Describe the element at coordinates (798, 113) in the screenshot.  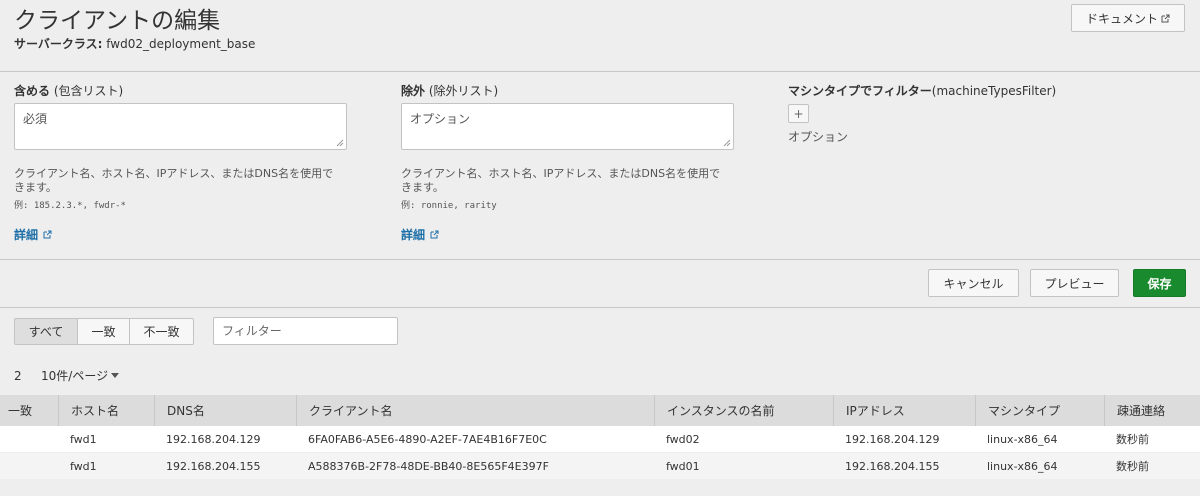
I see `add-machine-type-button: +` at that location.